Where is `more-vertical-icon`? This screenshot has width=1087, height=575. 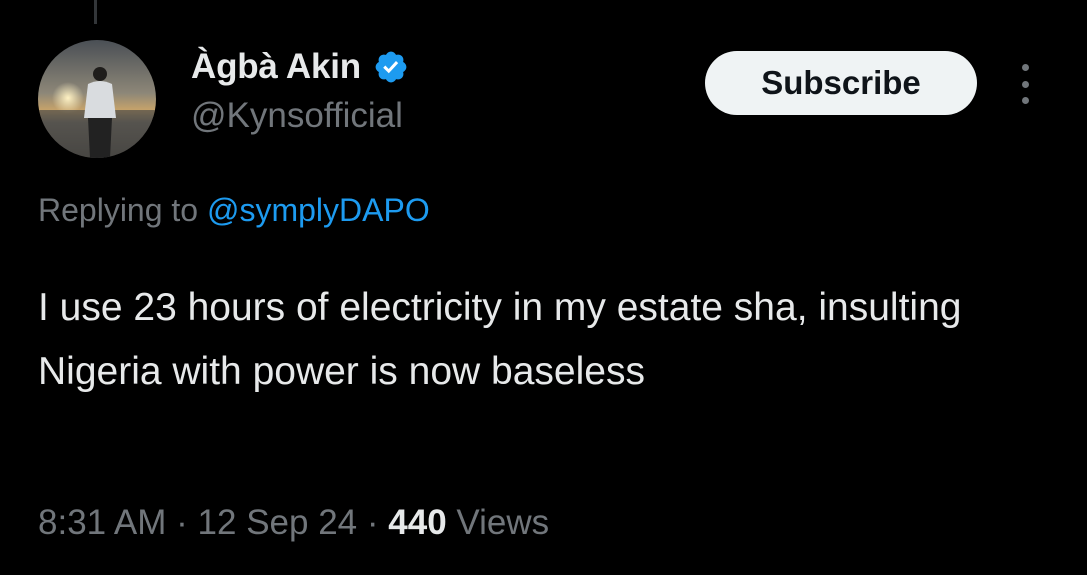
more-vertical-icon is located at coordinates (1025, 84).